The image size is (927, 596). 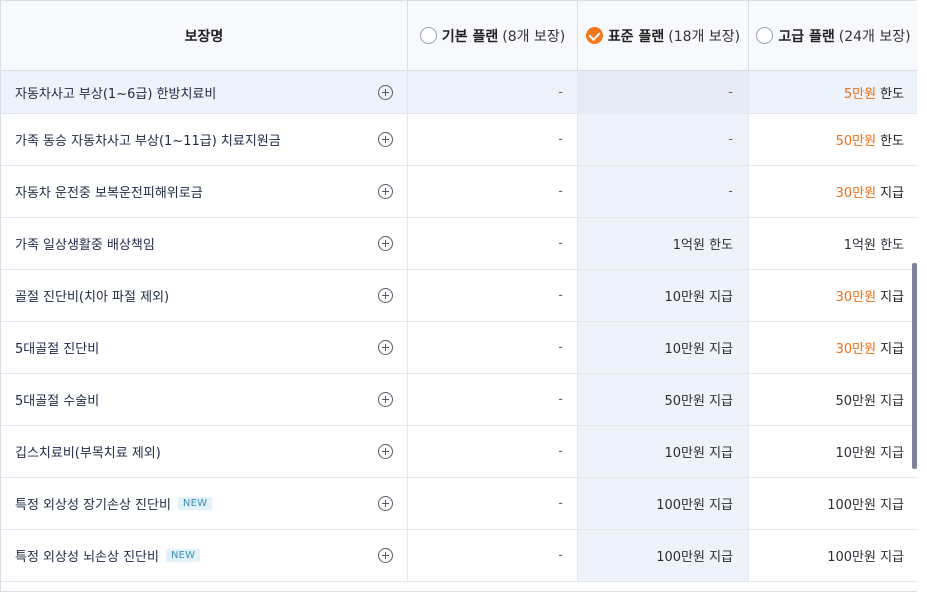 I want to click on table-row: 골절 진단비(치아 파절 제외) - 10만원 지급 30만원 지급, so click(x=459, y=296).